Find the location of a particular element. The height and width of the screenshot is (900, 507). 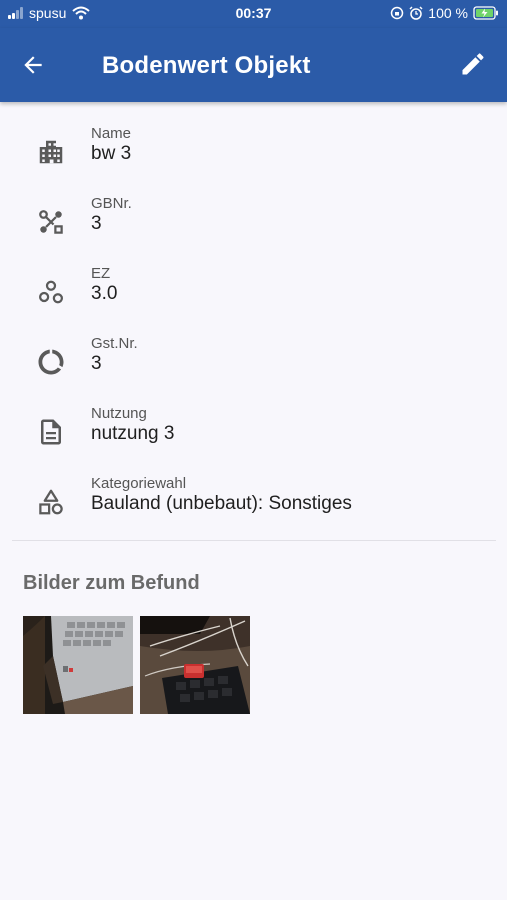

document-icon is located at coordinates (51, 432).